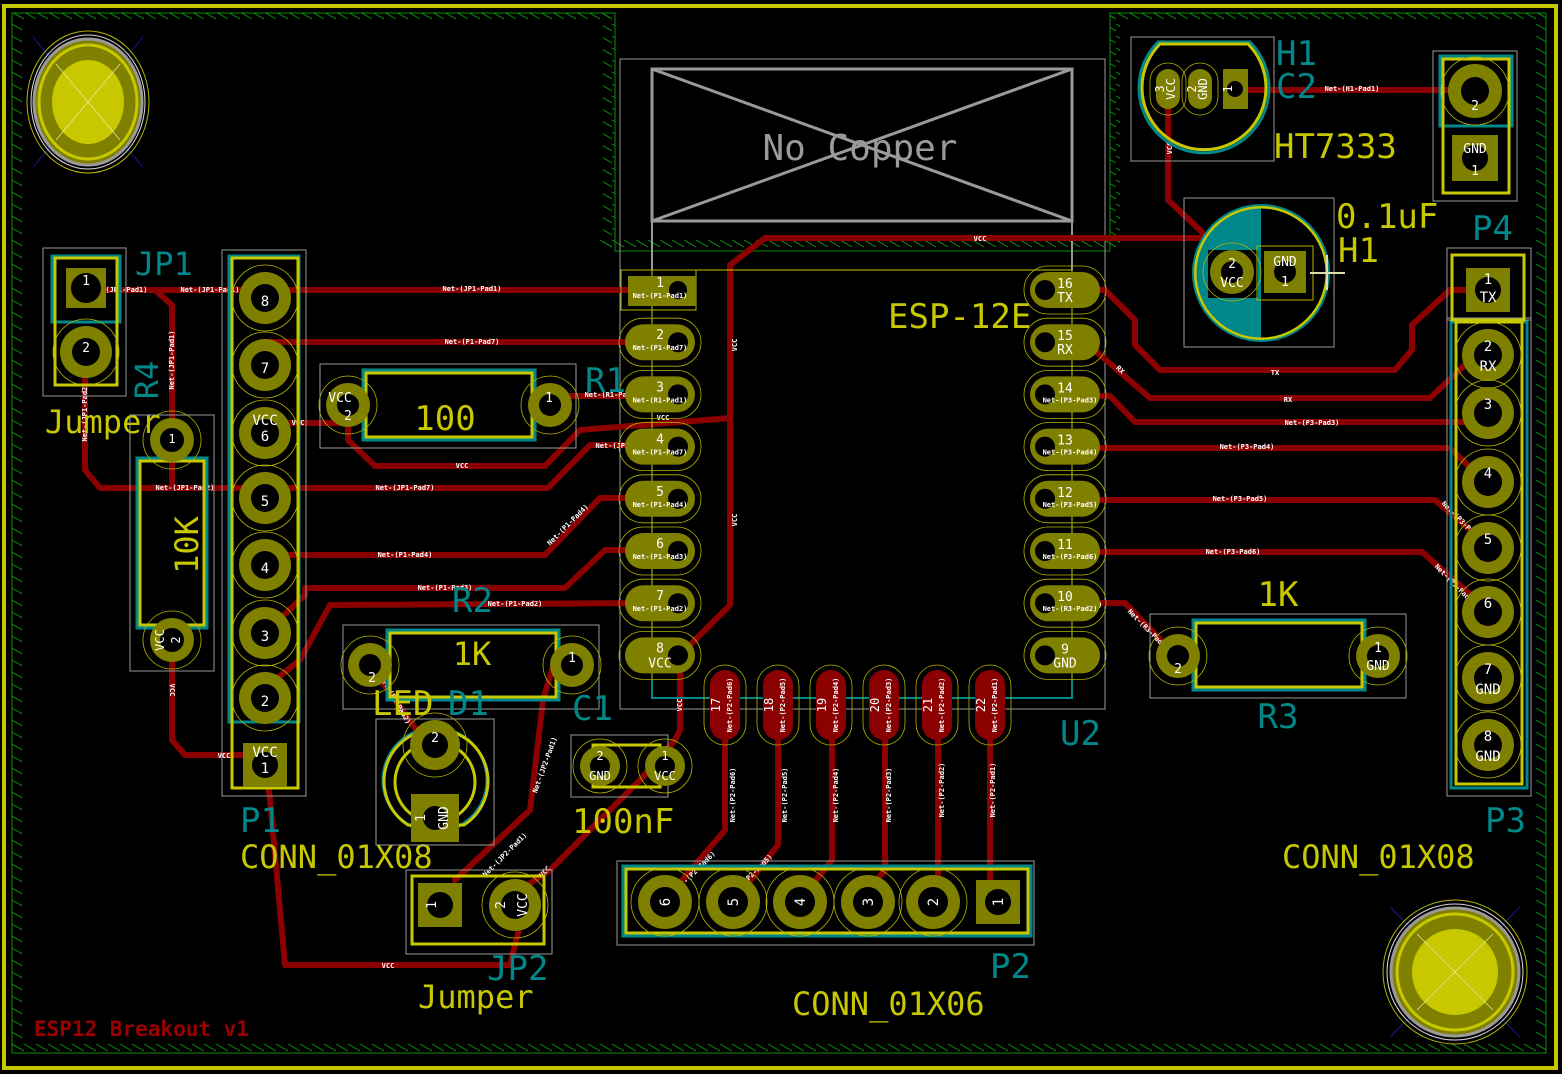  I want to click on pin-number: 9, so click(1065, 649).